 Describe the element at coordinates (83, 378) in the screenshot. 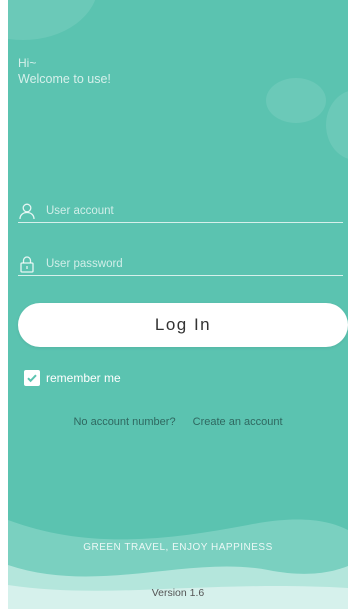

I see `remember-label: remember me` at that location.